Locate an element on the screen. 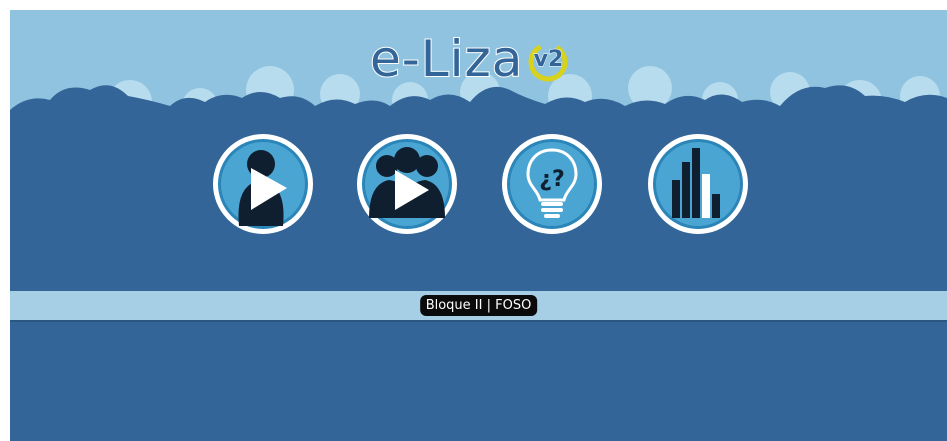 The height and width of the screenshot is (441, 947). play-single-user-button is located at coordinates (263, 184).